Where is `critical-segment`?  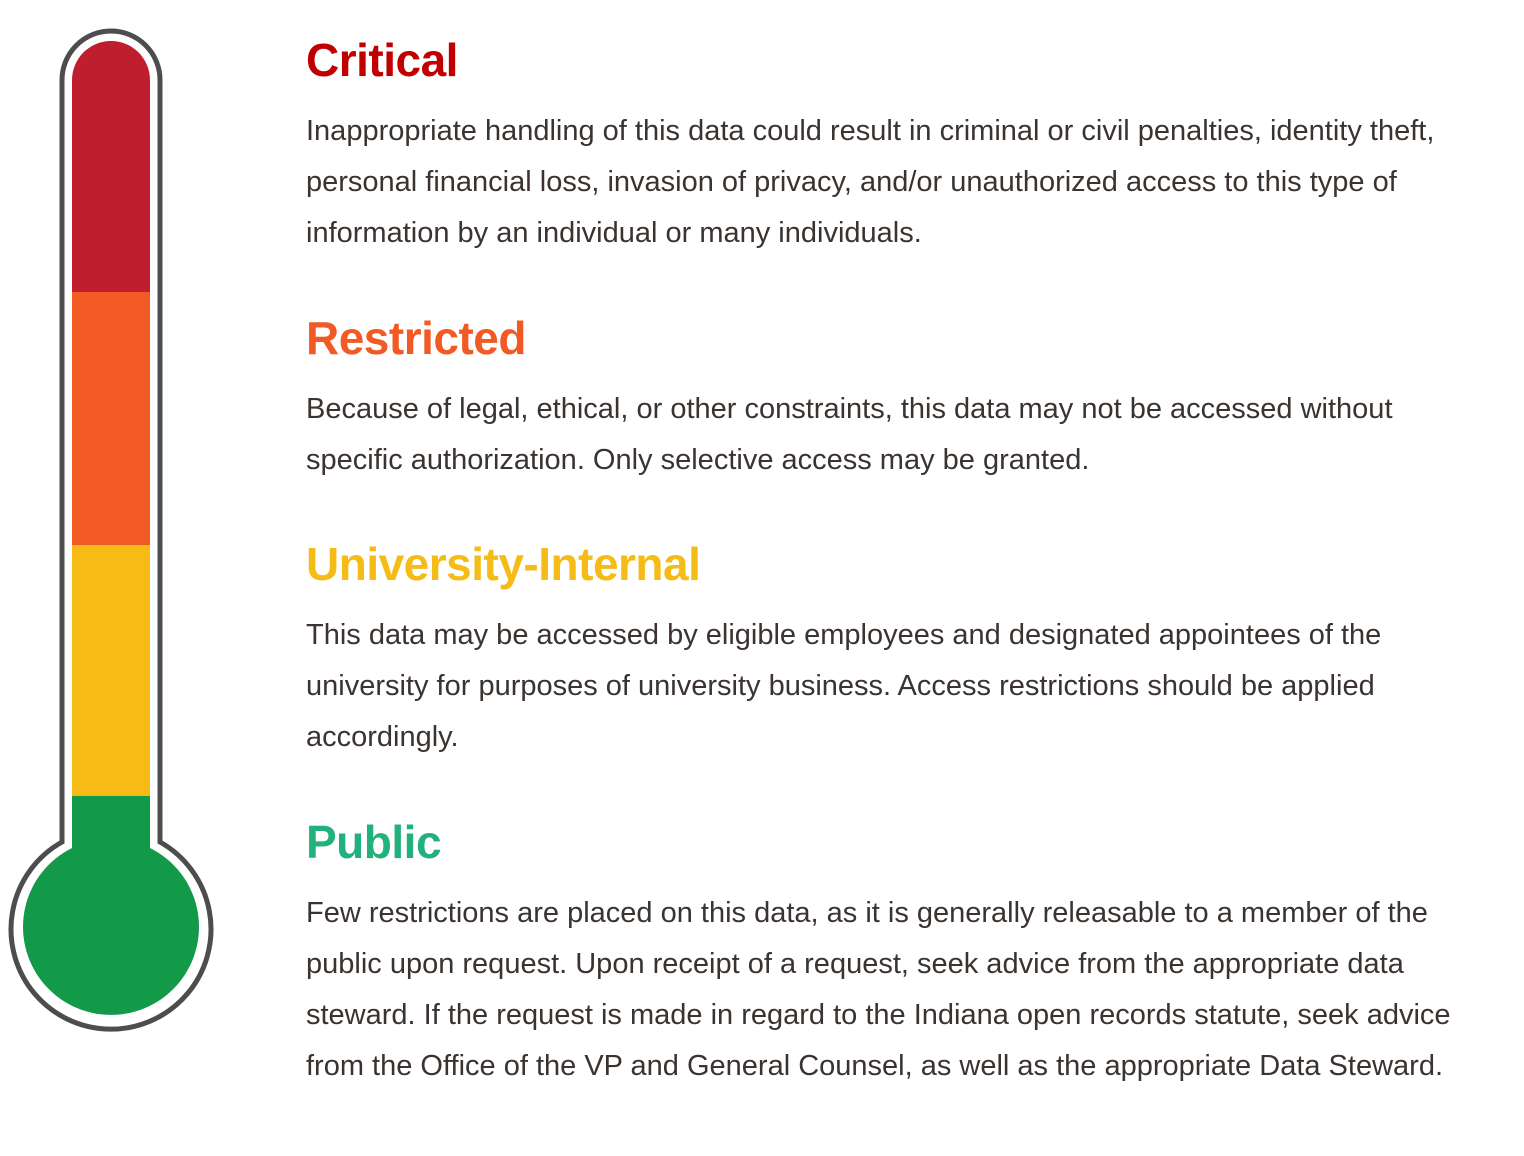
critical-segment is located at coordinates (111, 166).